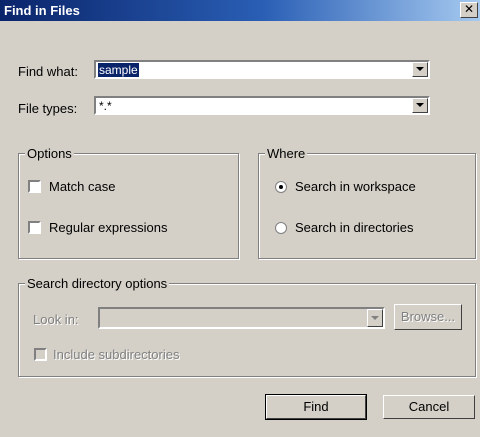 The width and height of the screenshot is (480, 437). I want to click on file-types-label: File types:, so click(48, 108).